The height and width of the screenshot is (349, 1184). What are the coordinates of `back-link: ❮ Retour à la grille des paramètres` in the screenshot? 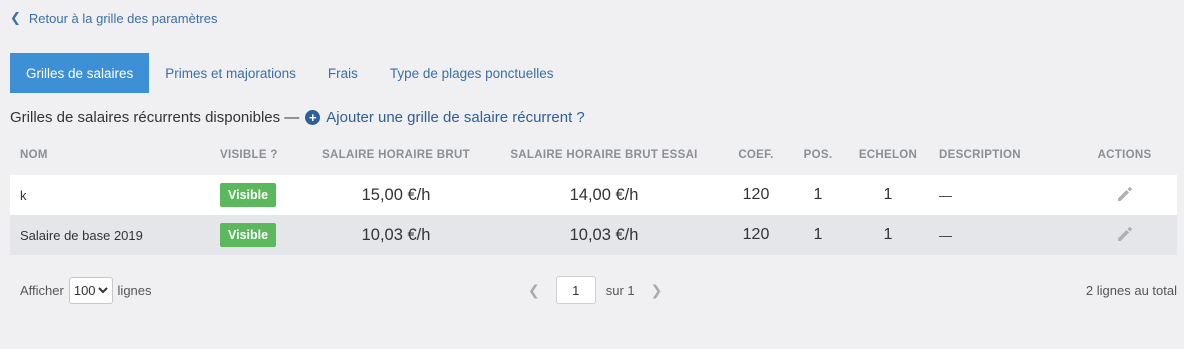 It's located at (114, 18).